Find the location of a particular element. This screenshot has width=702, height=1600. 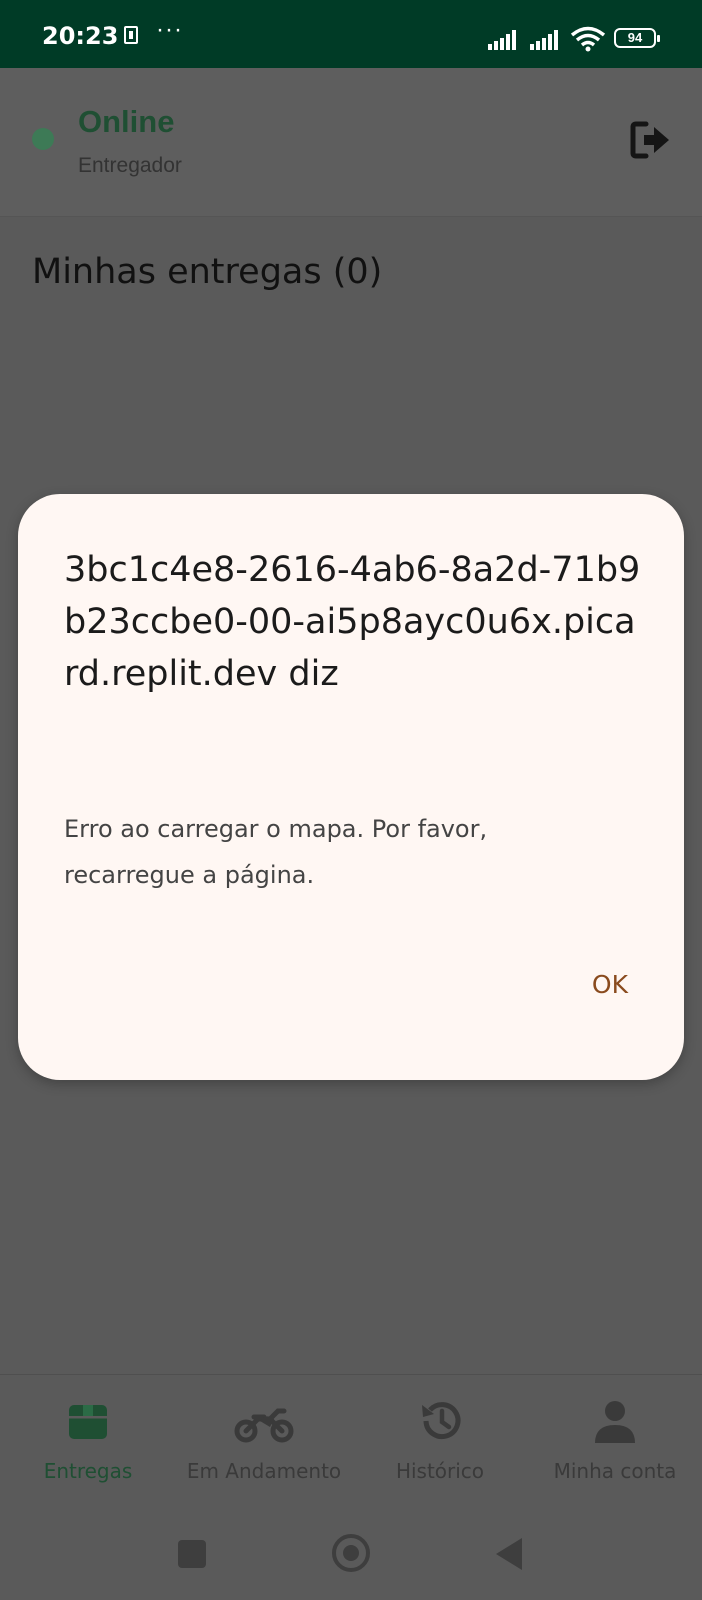

app-header is located at coordinates (351, 142).